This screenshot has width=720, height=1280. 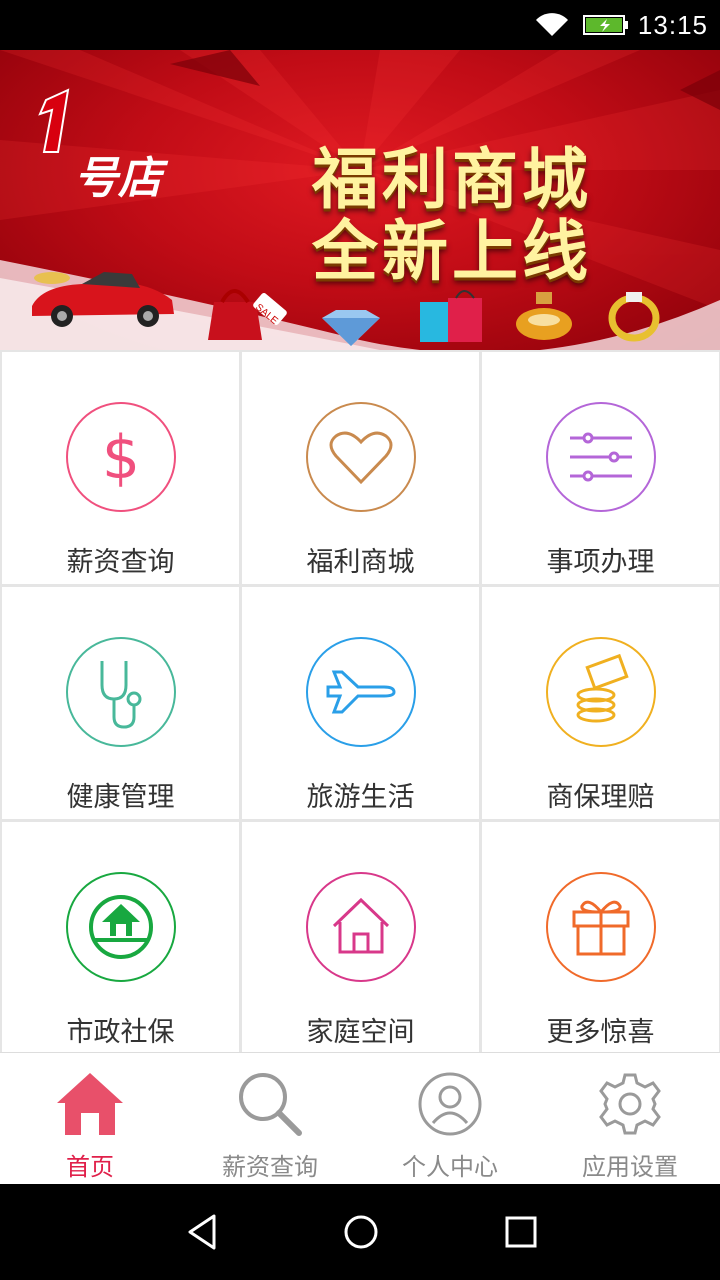 I want to click on feature-travel: 旅游生活, so click(x=360, y=703).